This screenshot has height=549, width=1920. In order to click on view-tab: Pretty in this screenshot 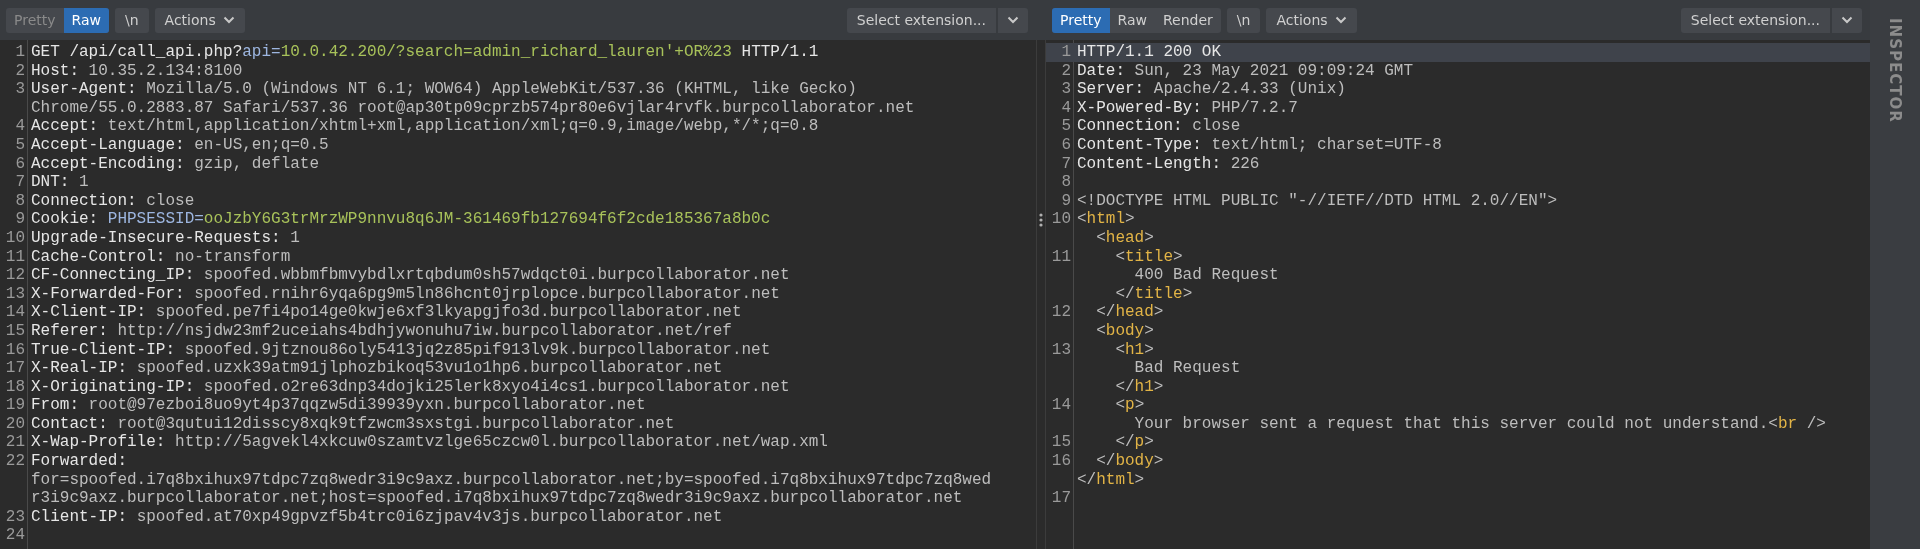, I will do `click(1081, 20)`.